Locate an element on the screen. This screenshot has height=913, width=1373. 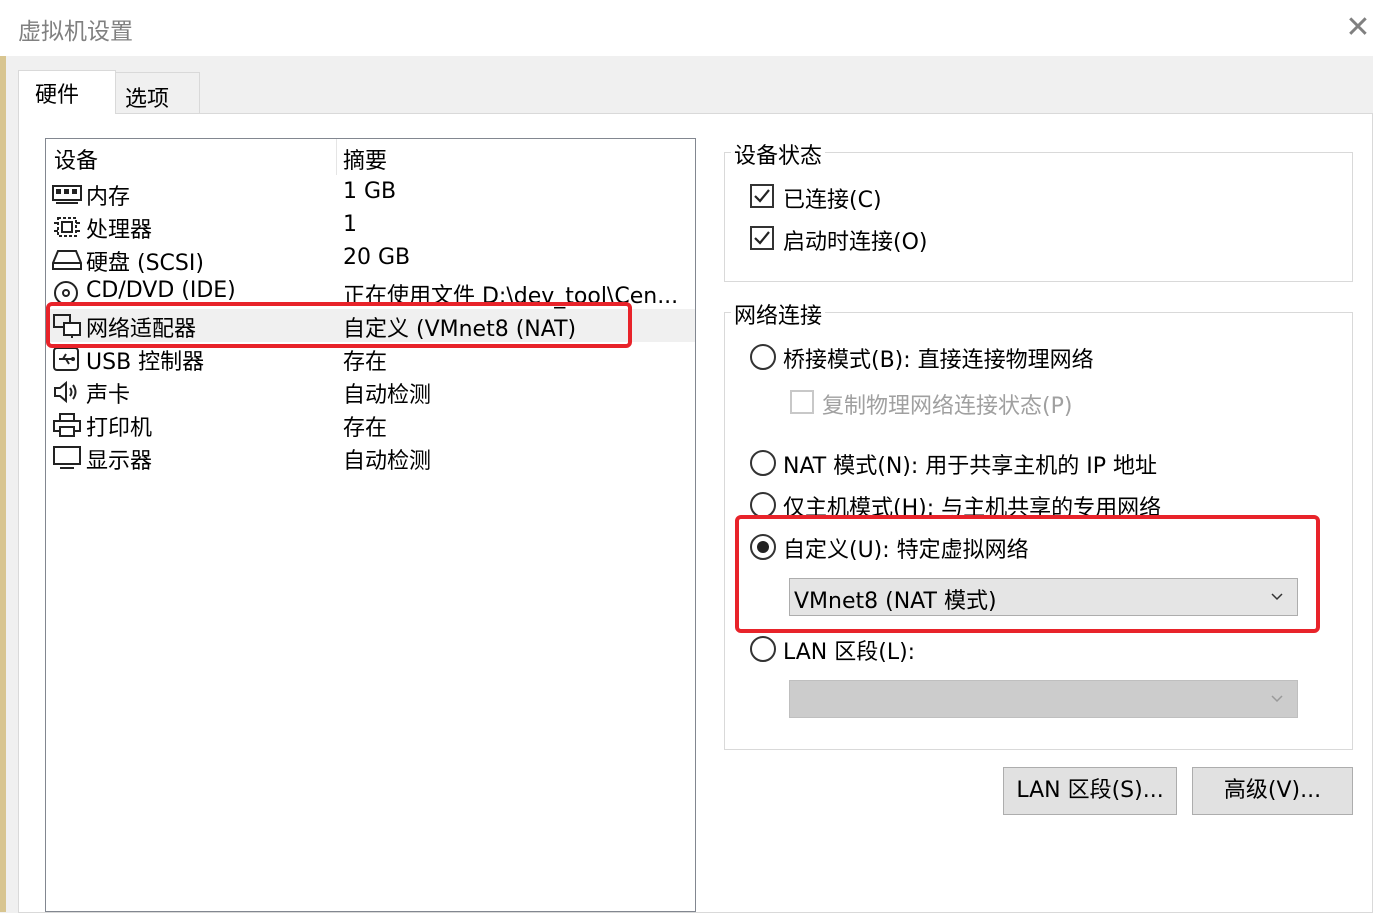
connected-checkbox is located at coordinates (762, 196).